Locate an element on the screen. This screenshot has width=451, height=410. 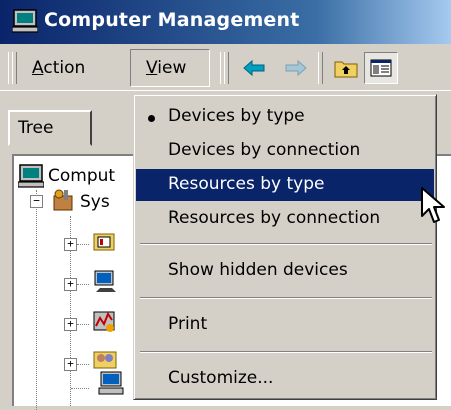
back-arrow-icon is located at coordinates (254, 68).